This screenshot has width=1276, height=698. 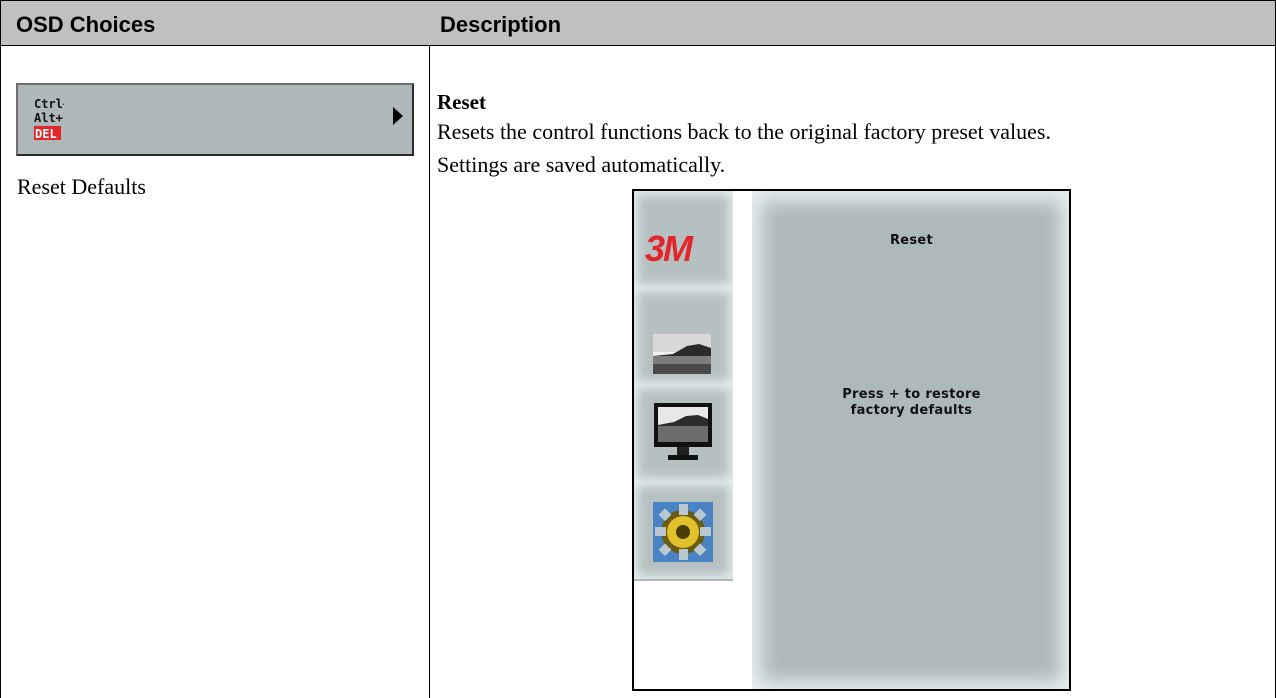 I want to click on settings-gear-icon, so click(x=683, y=532).